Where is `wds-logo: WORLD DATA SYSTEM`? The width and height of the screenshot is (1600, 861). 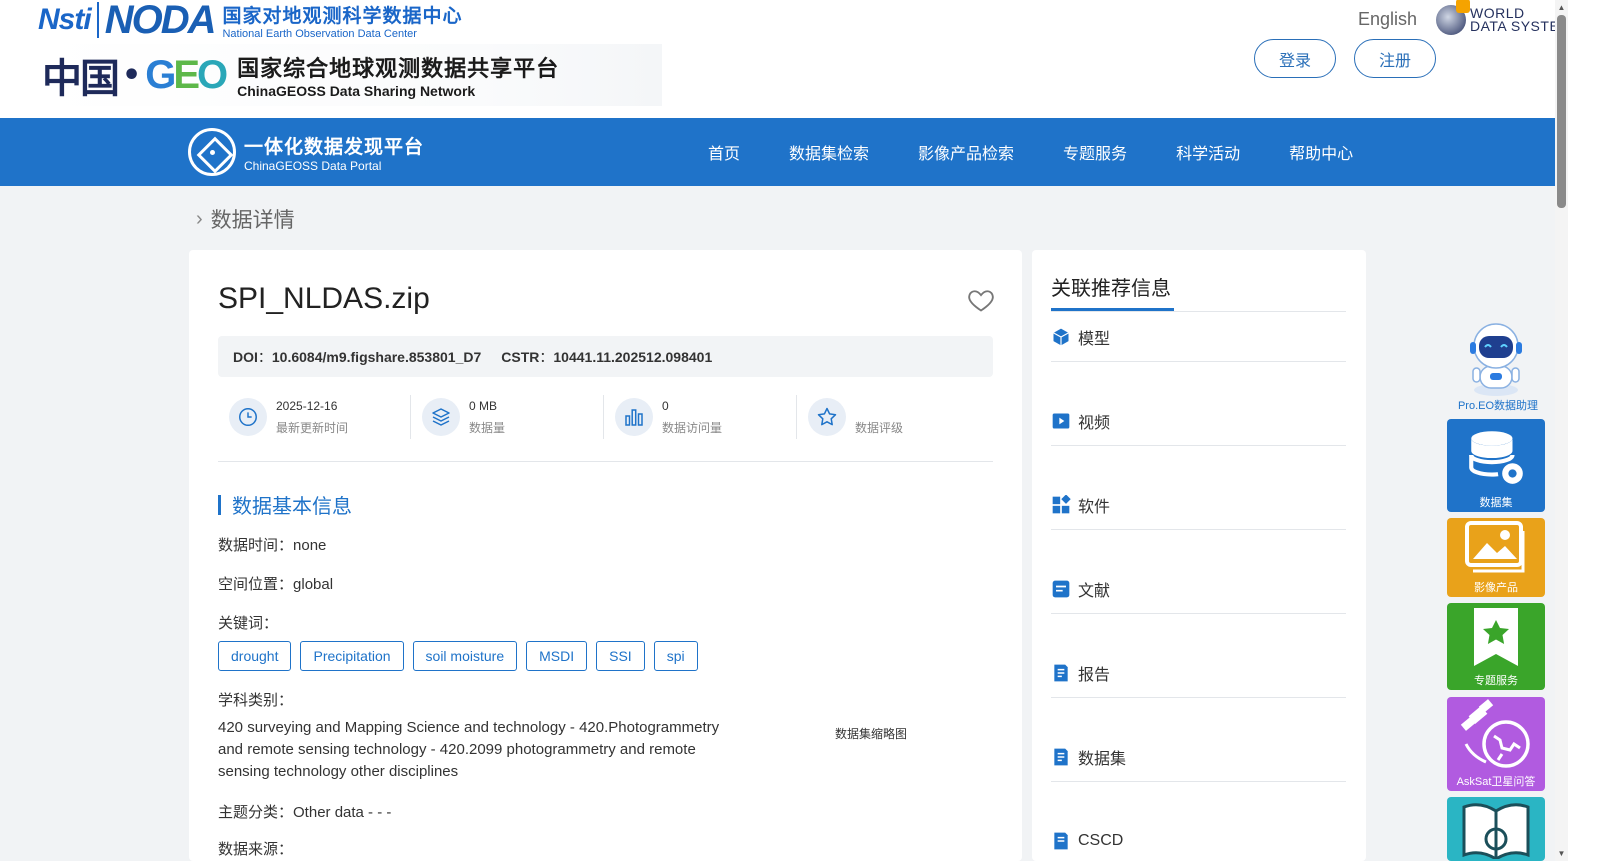
wds-logo: WORLD DATA SYSTEM is located at coordinates (1503, 20).